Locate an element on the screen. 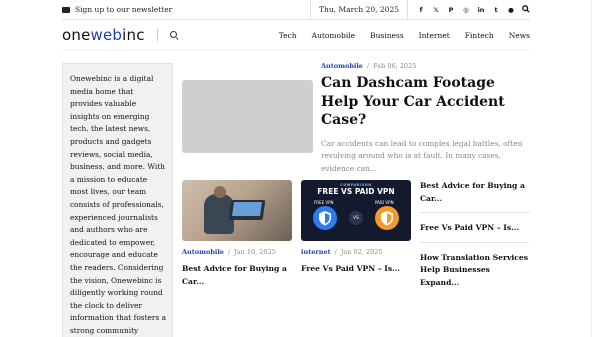  nav-item-news: News is located at coordinates (519, 35).